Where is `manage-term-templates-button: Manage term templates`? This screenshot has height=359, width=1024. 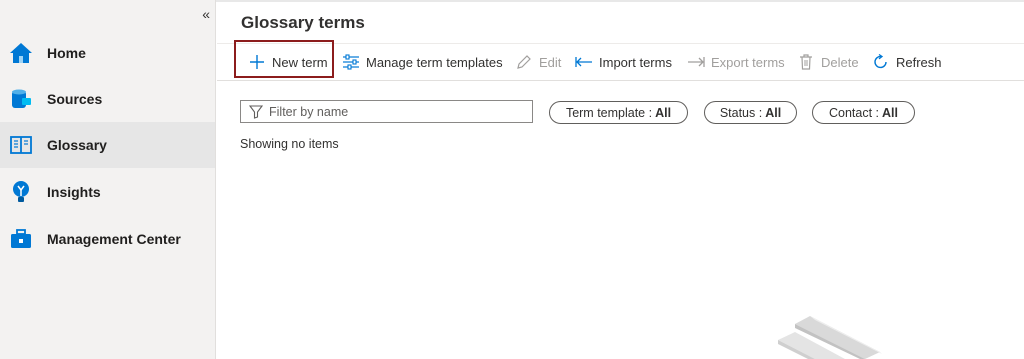 manage-term-templates-button: Manage term templates is located at coordinates (422, 62).